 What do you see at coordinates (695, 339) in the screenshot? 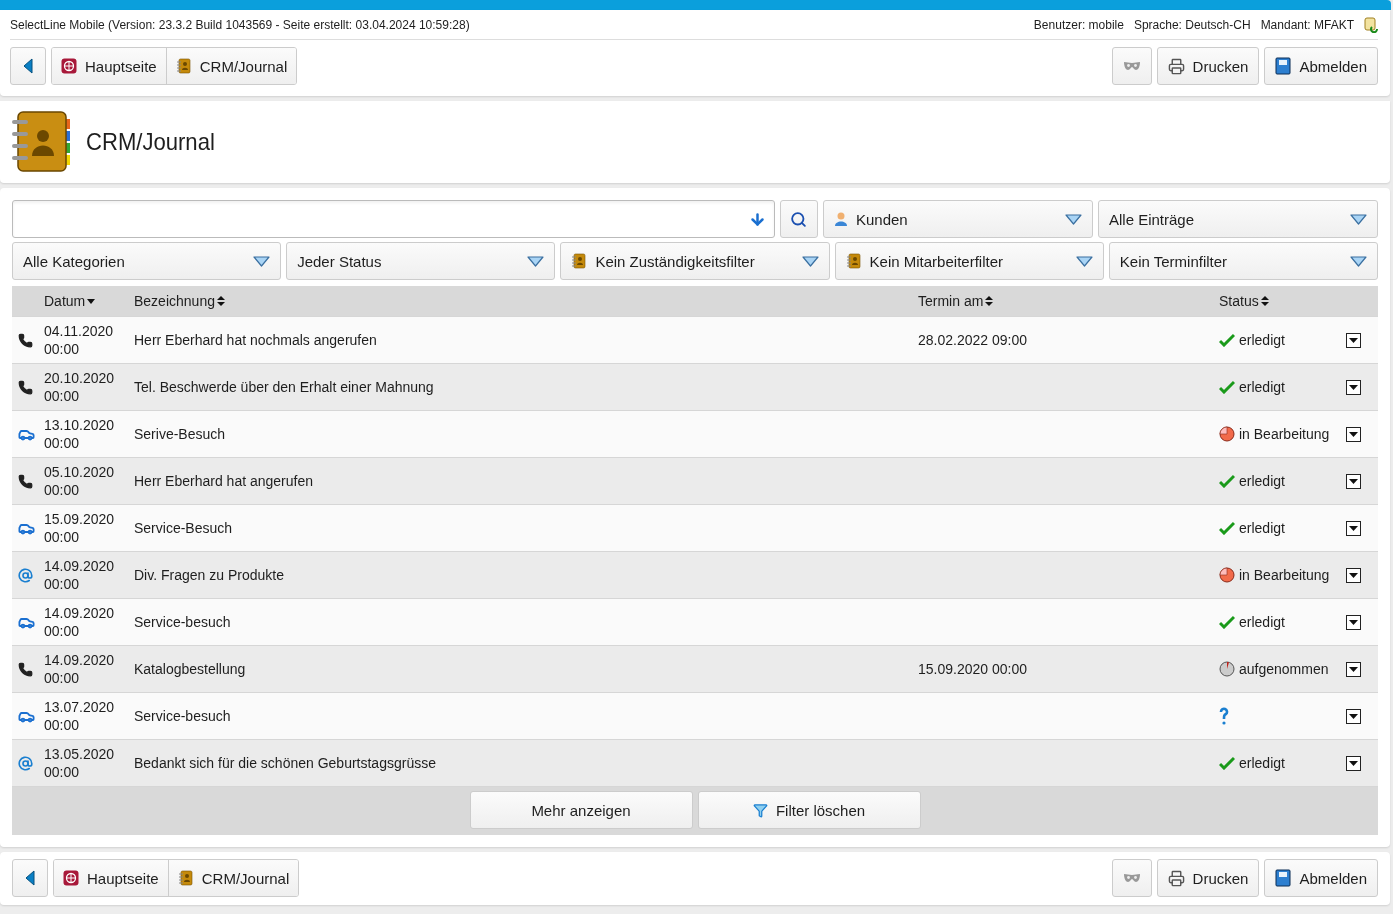
I see `journal-row: 04.11.2020 00:00 Herr Eberhard hat nochmals angerufen 28.02.2022 09:00 erledigt` at bounding box center [695, 339].